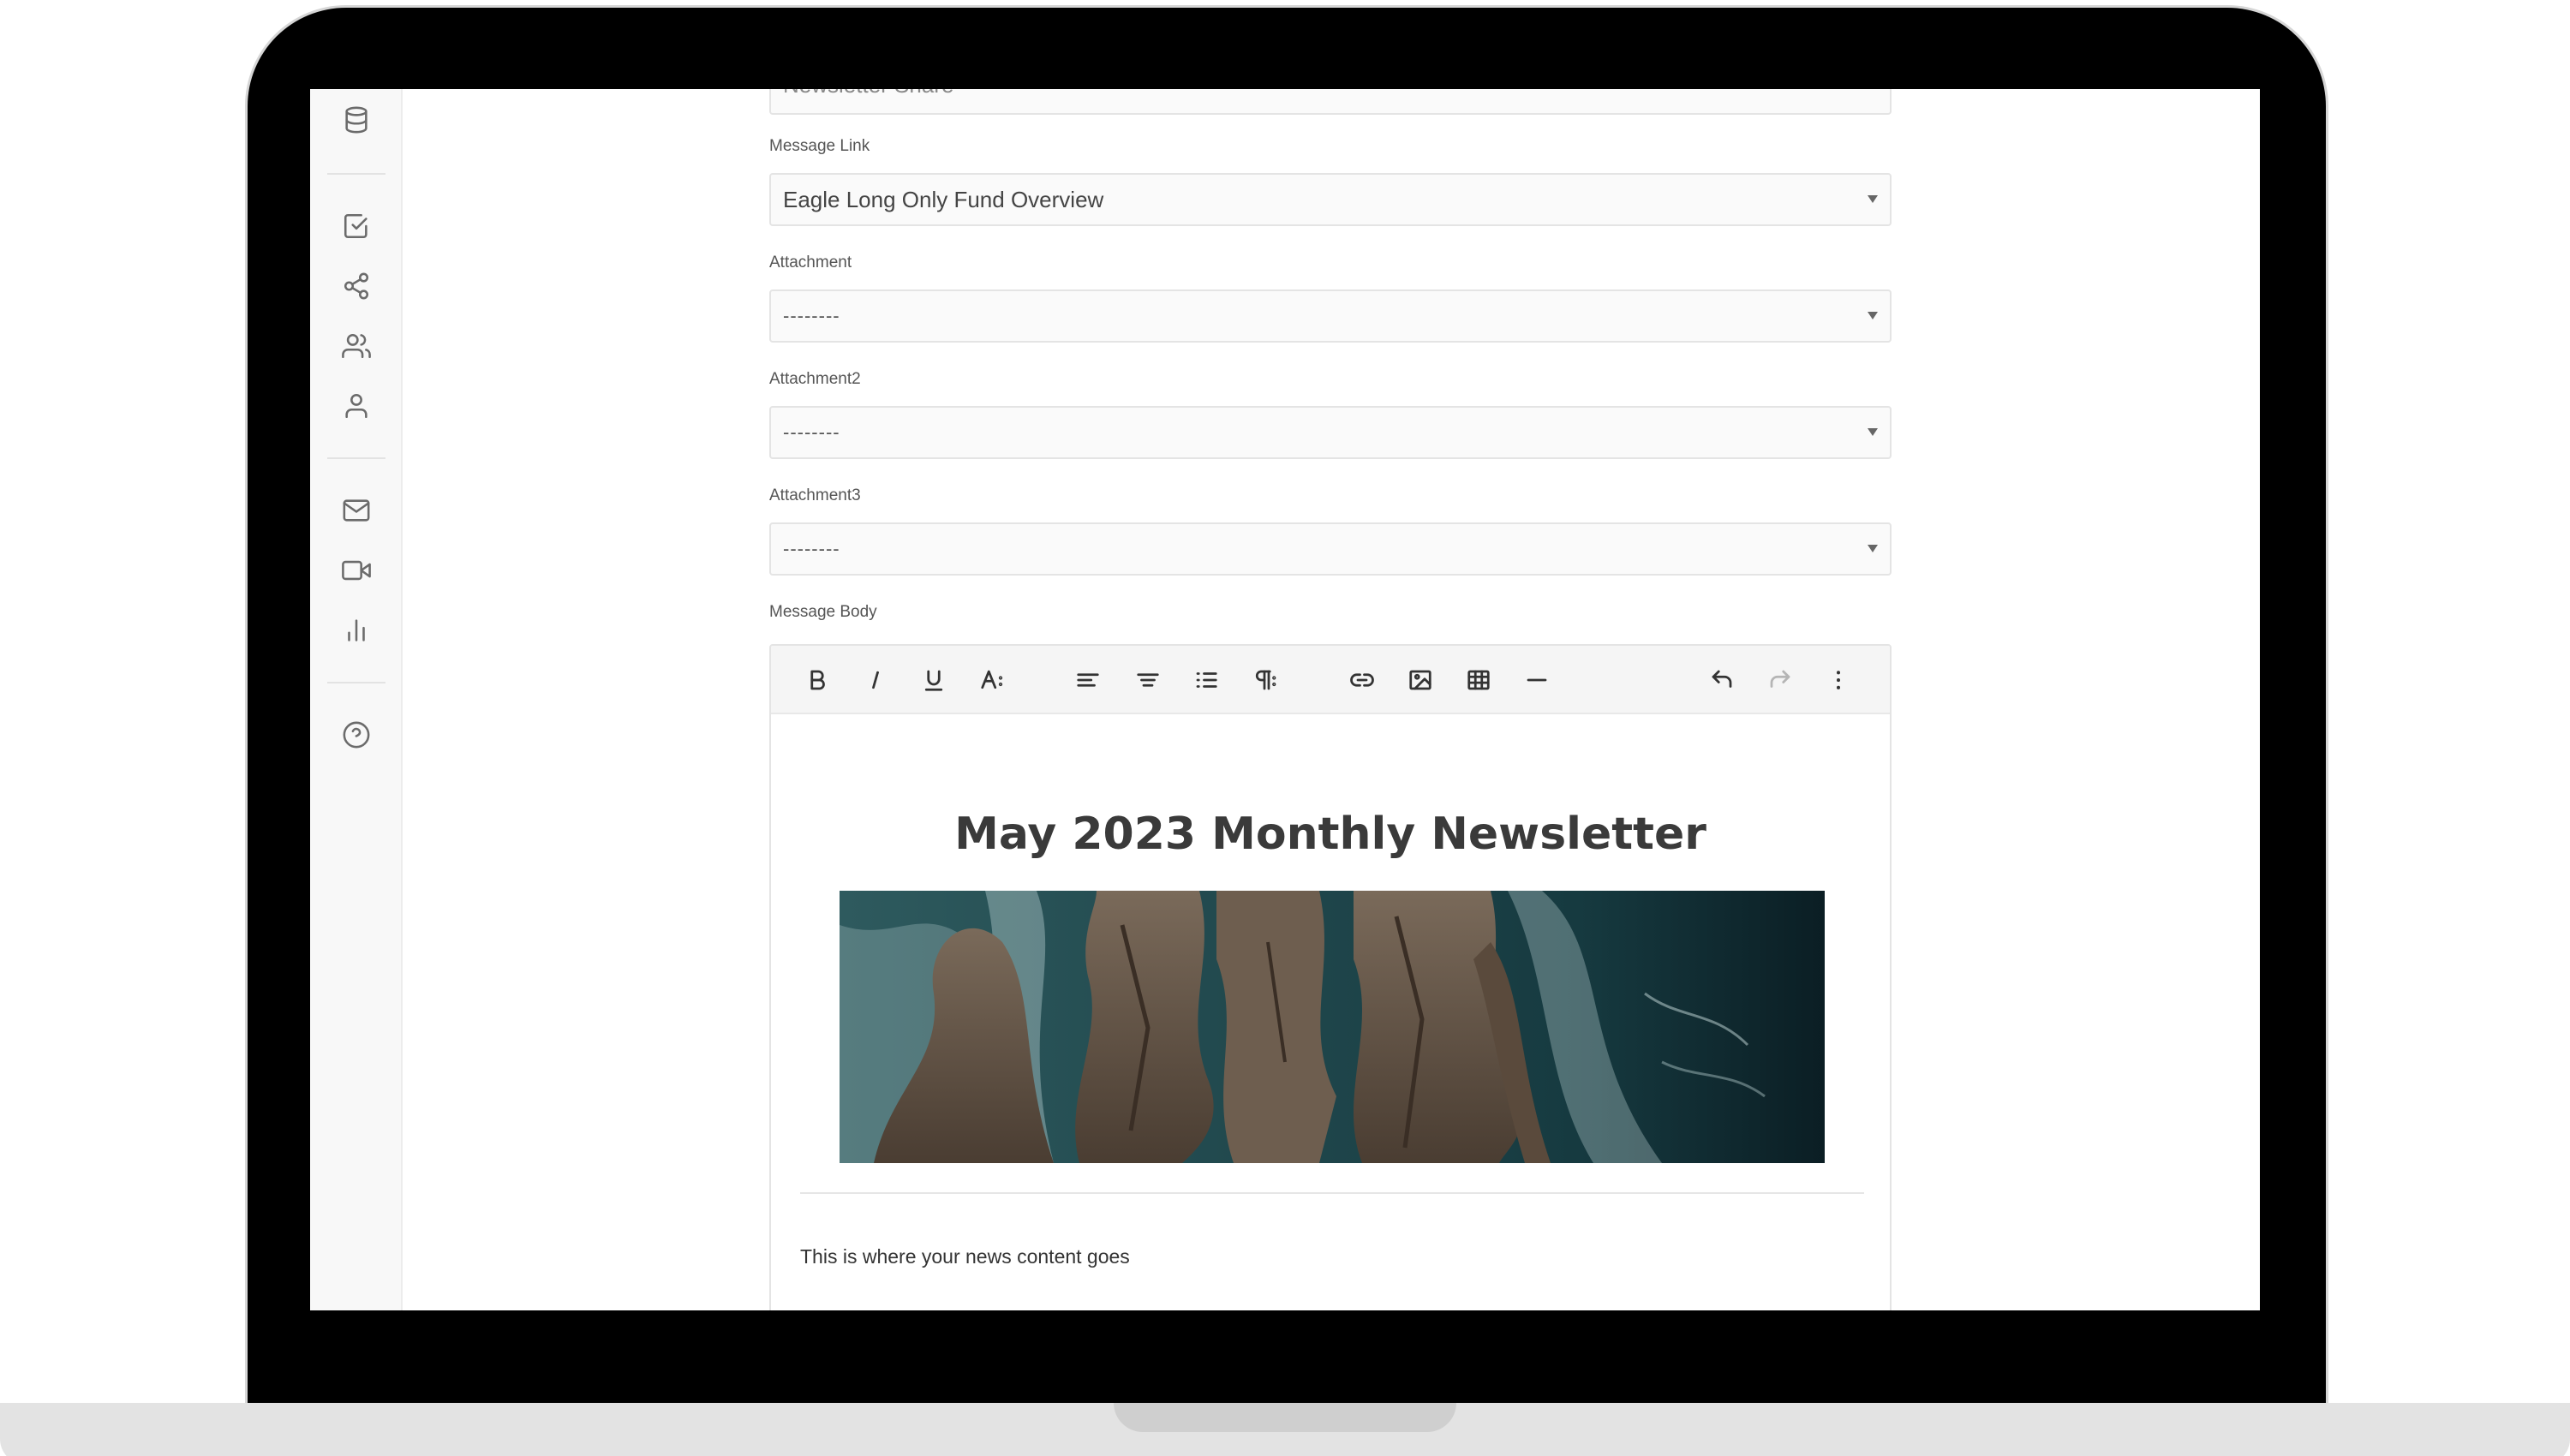  Describe the element at coordinates (1420, 680) in the screenshot. I see `image-button` at that location.